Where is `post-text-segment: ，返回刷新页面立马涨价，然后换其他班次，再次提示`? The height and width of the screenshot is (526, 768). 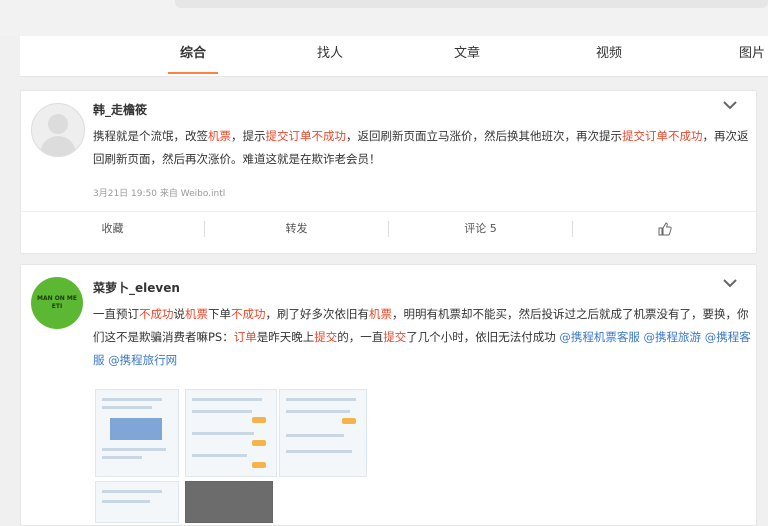
post-text-segment: ，返回刷新页面立马涨价，然后换其他班次，再次提示 is located at coordinates (484, 136).